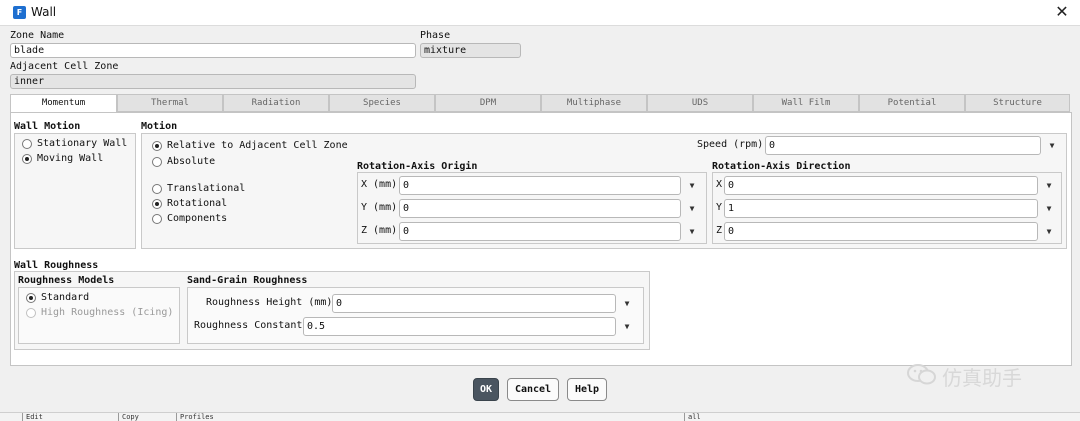 The image size is (1080, 421). I want to click on origin-z-label: Z (mm), so click(379, 230).